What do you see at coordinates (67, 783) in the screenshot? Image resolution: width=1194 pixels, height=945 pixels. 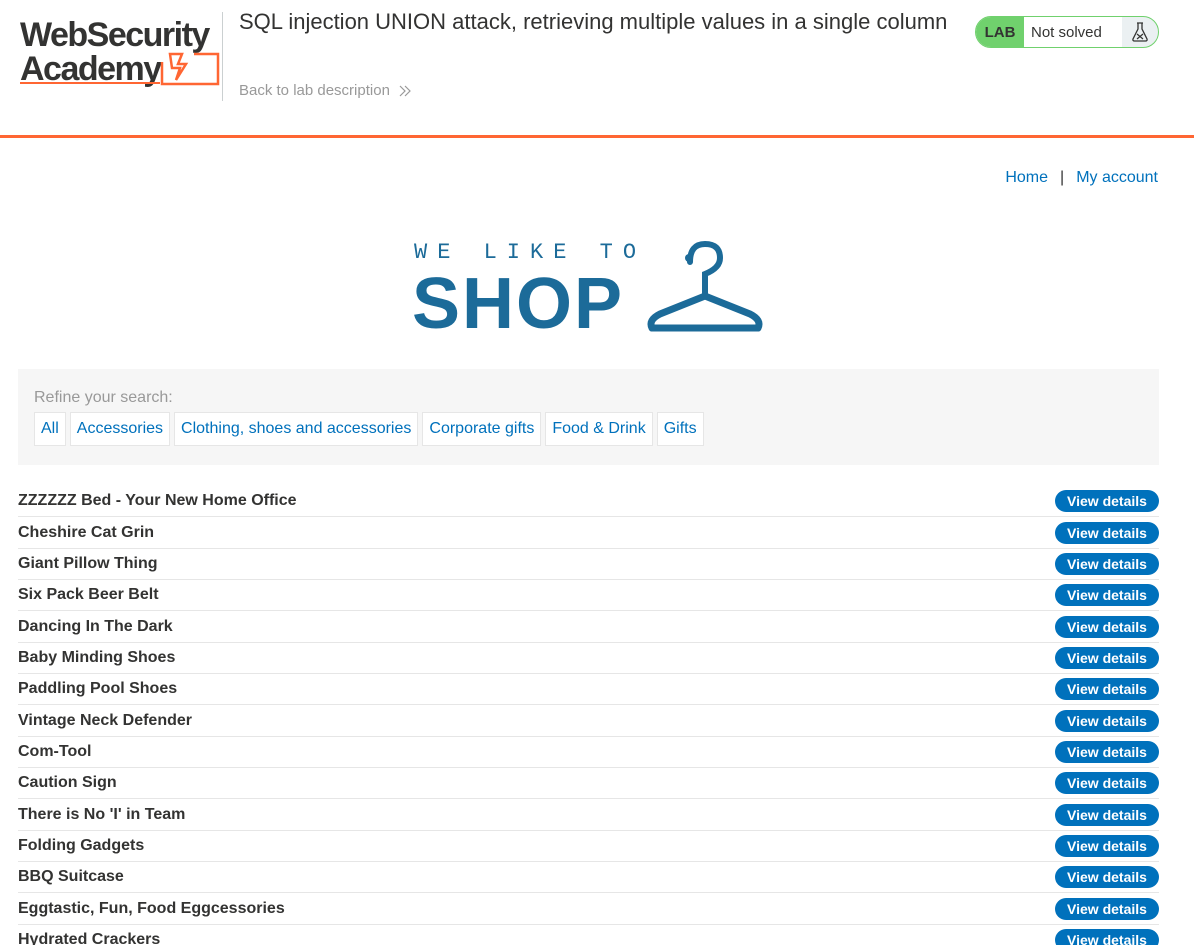 I see `product-name: Caution Sign` at bounding box center [67, 783].